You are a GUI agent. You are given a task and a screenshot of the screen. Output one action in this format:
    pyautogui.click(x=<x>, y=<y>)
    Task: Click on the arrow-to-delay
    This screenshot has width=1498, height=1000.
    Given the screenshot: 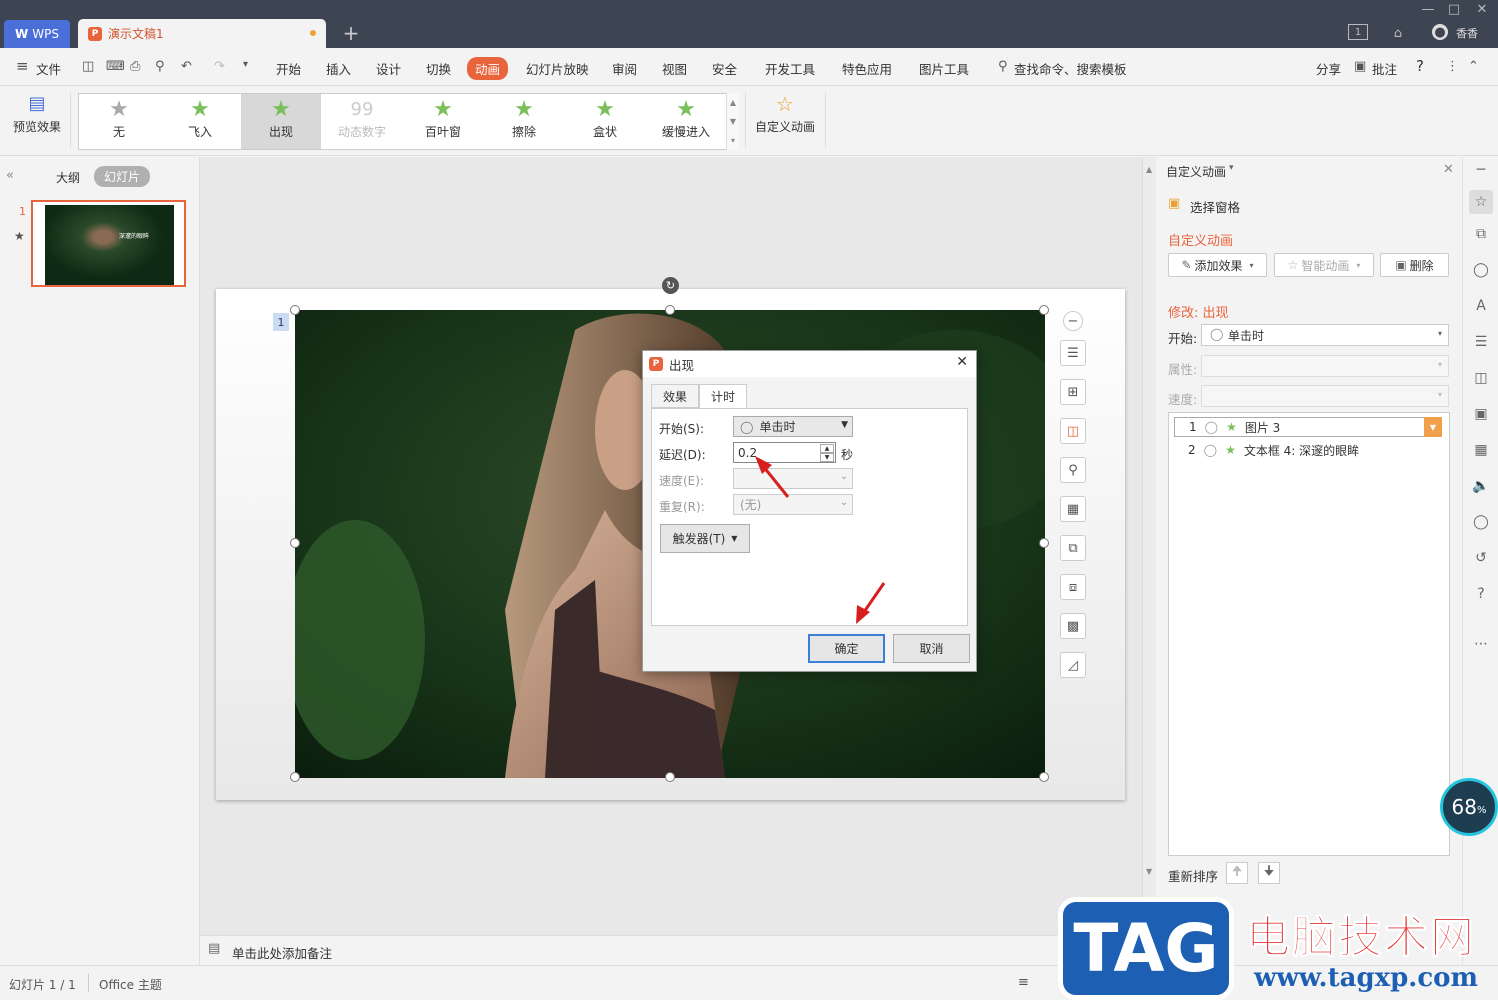 What is the action you would take?
    pyautogui.click(x=772, y=477)
    